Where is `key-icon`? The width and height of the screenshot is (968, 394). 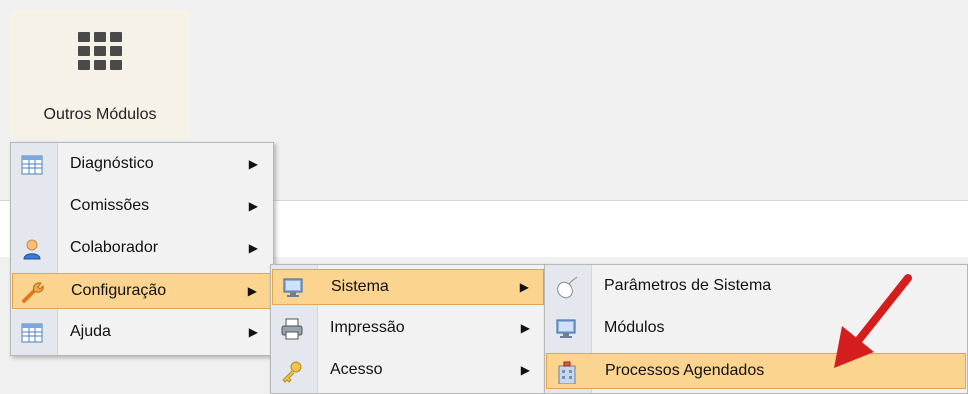 key-icon is located at coordinates (292, 372).